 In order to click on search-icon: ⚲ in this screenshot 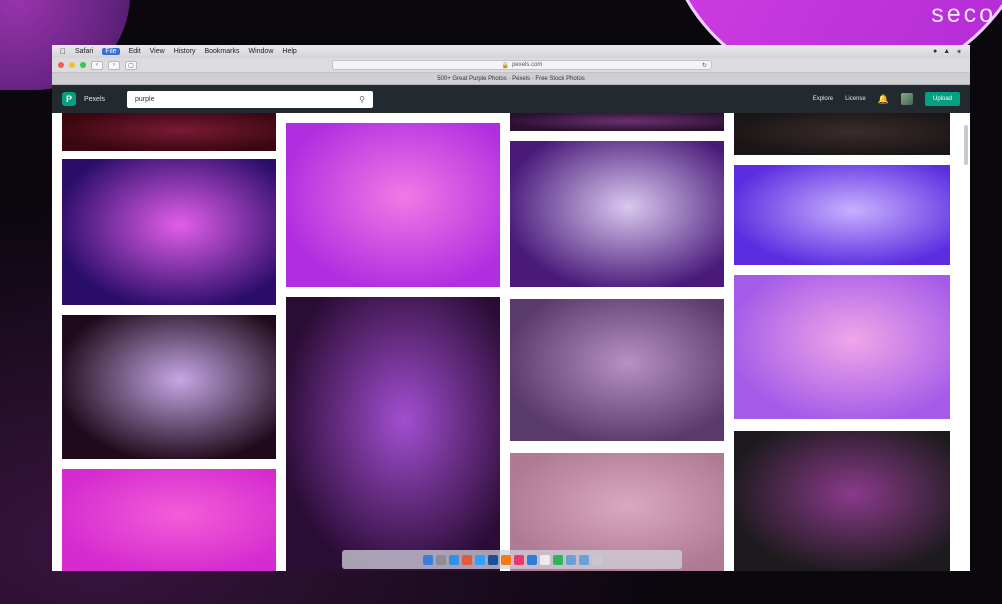, I will do `click(362, 99)`.